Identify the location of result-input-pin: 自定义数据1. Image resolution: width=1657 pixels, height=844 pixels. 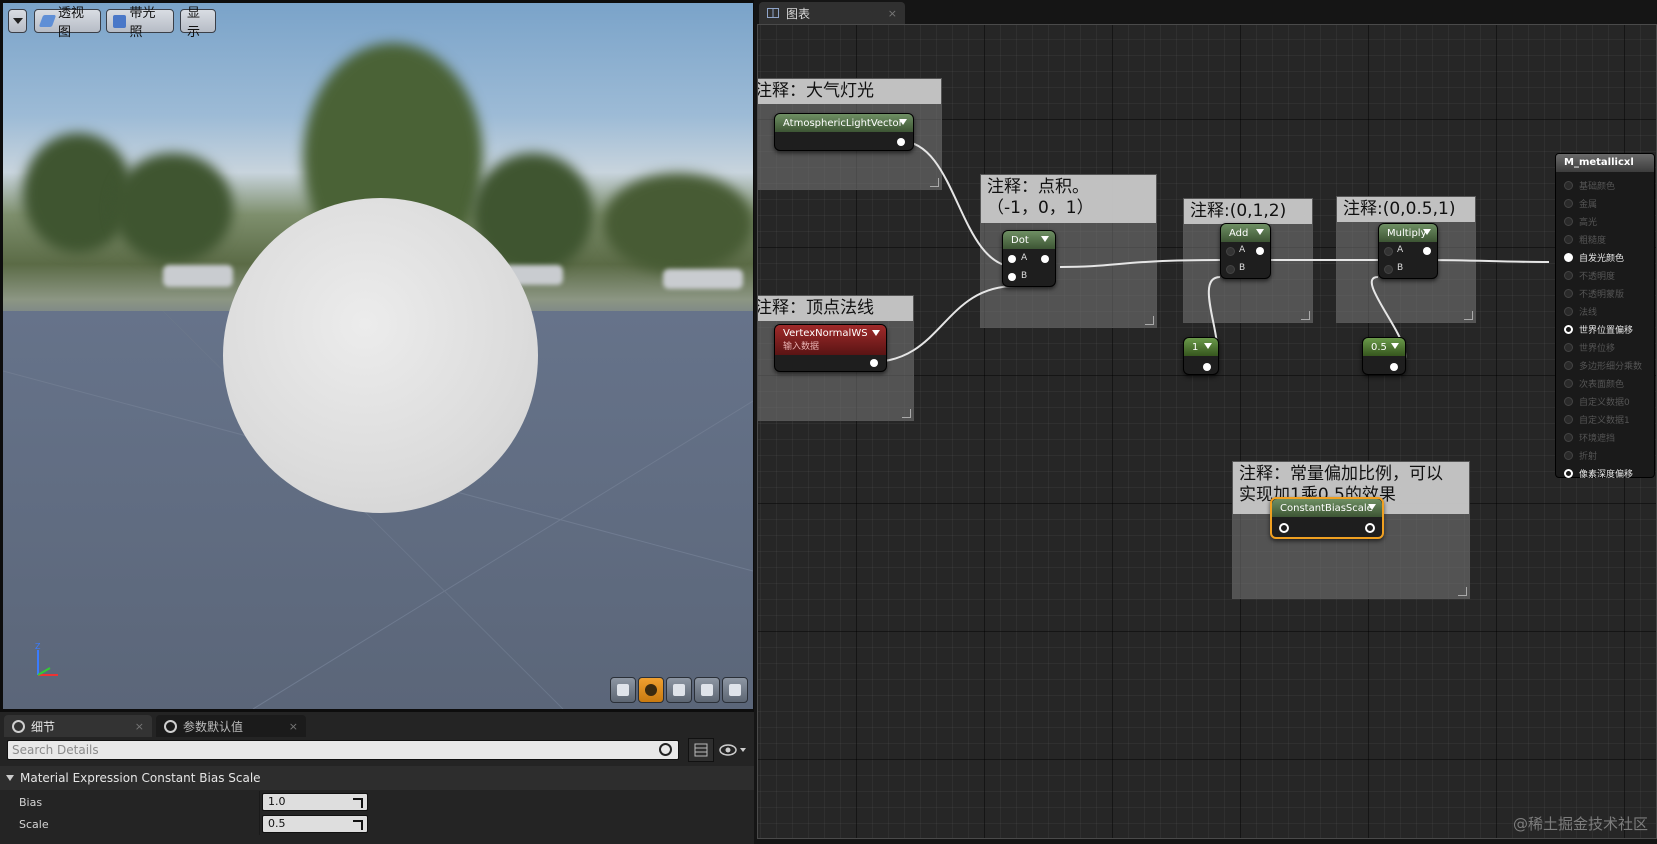
(1597, 419).